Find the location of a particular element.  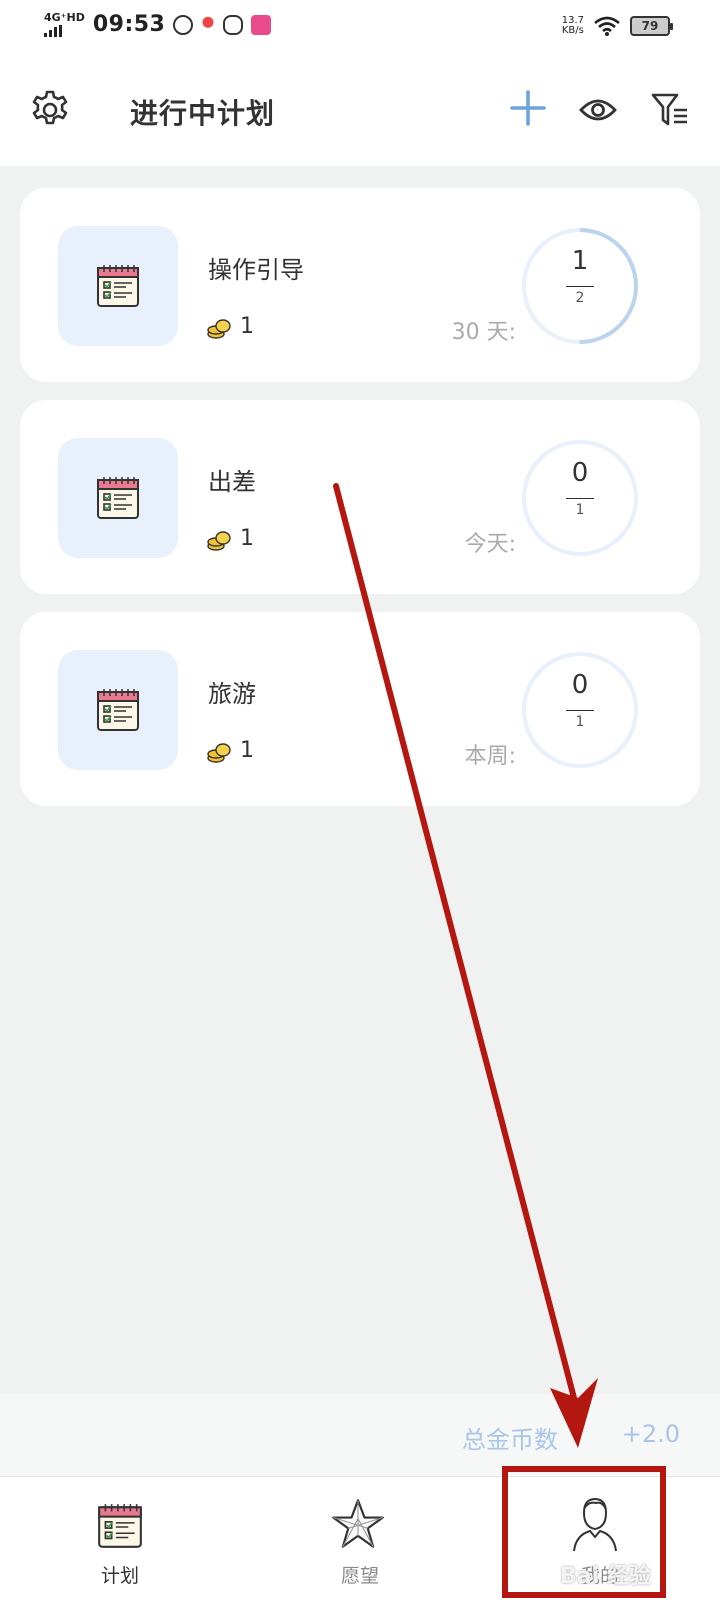

signal-indicator: 4G⁺HD is located at coordinates (64, 24).